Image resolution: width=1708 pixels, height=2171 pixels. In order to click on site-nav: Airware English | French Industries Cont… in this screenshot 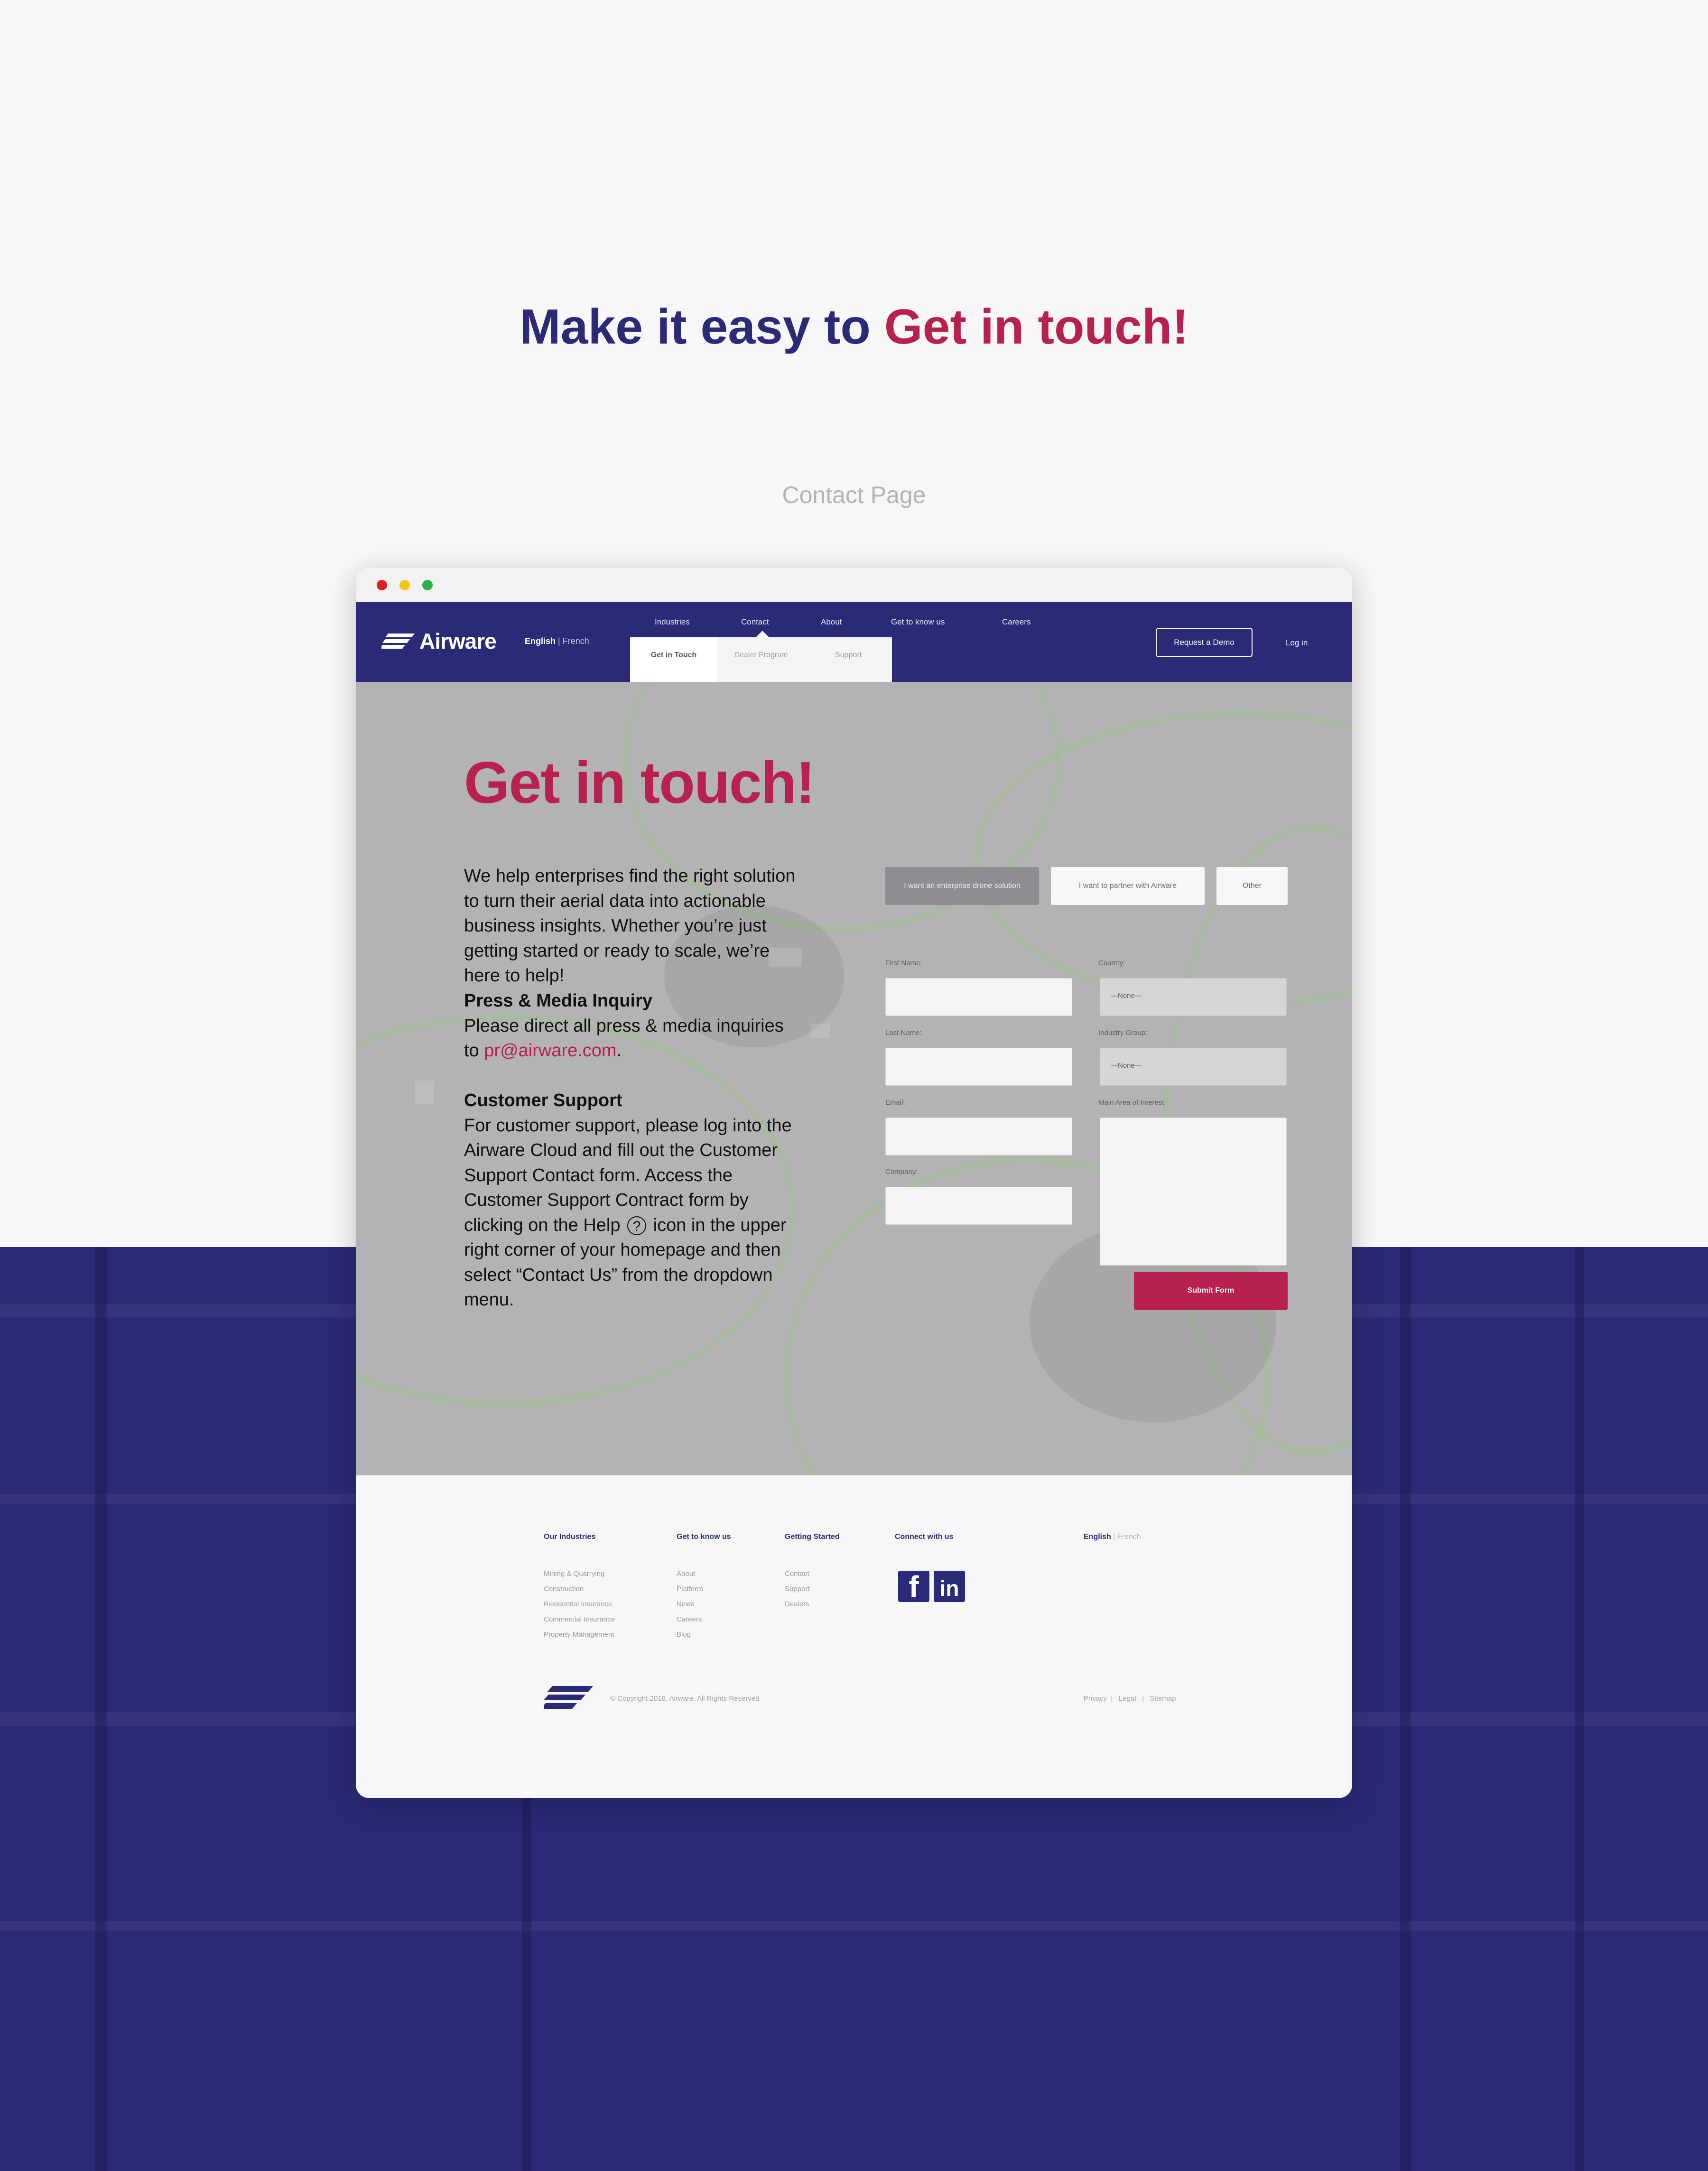, I will do `click(854, 642)`.